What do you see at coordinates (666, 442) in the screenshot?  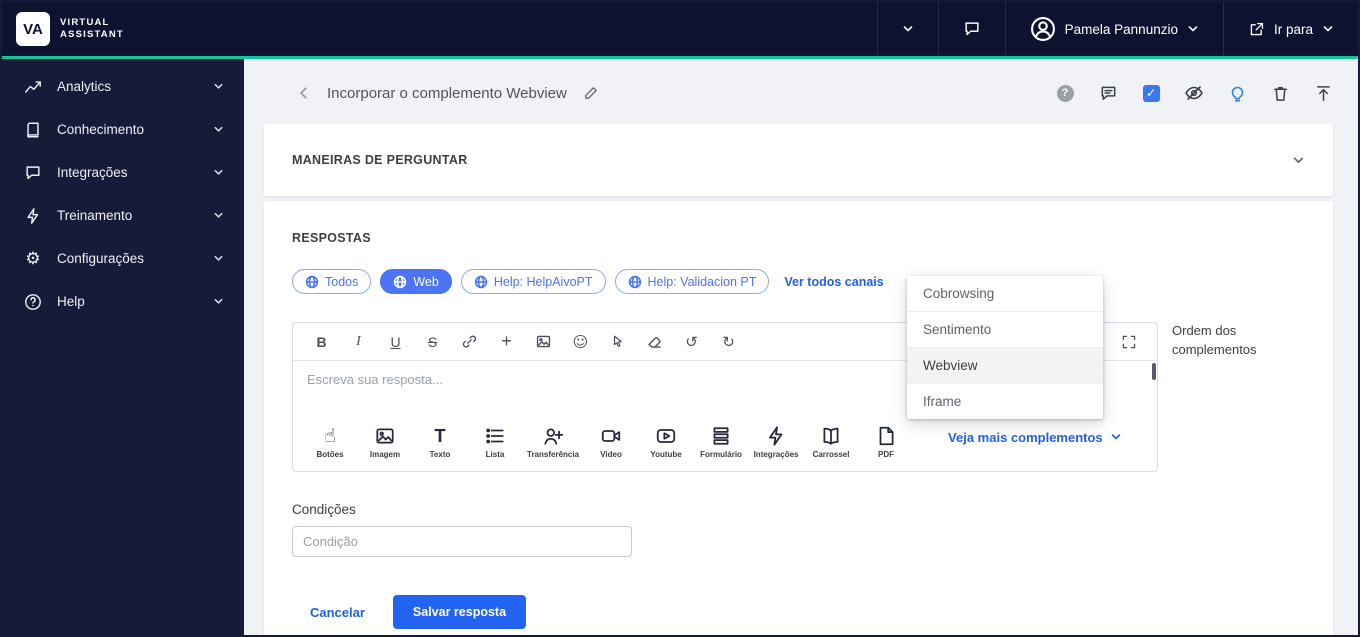 I see `complement-youtube: Youtube` at bounding box center [666, 442].